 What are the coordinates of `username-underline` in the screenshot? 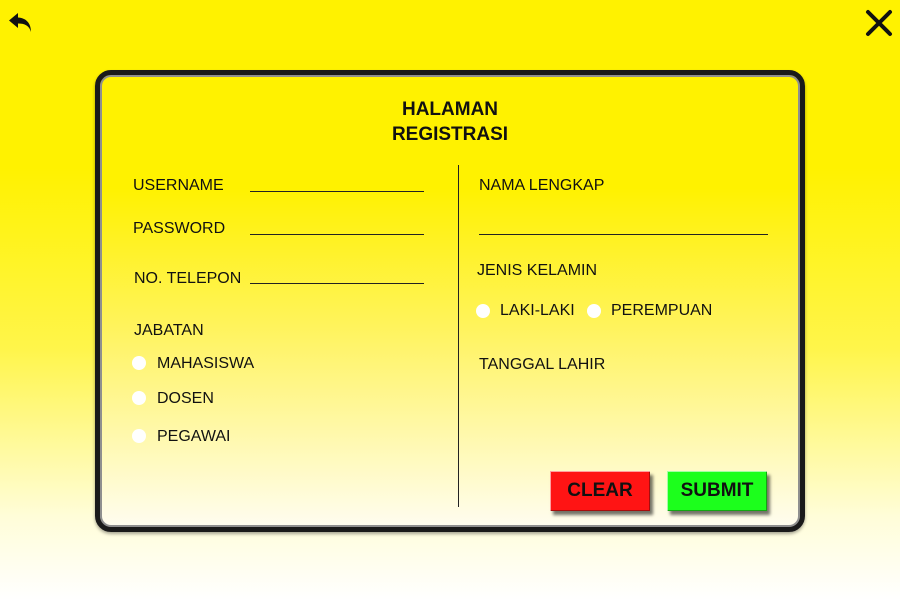 It's located at (337, 191).